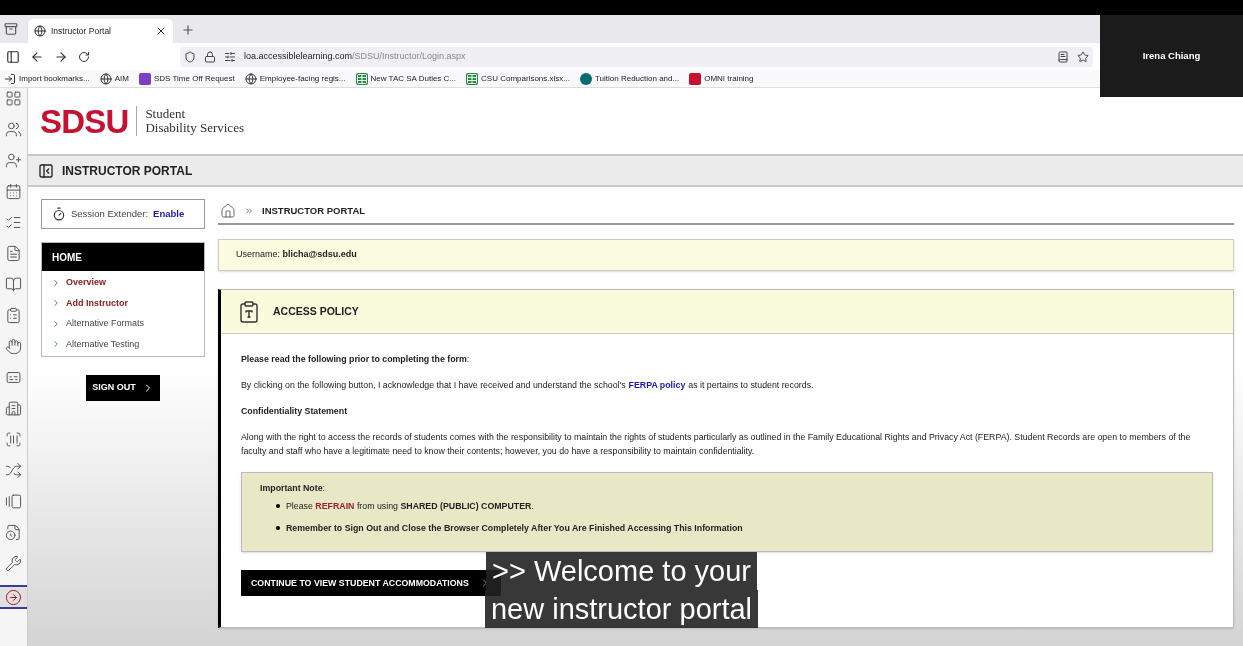 The height and width of the screenshot is (646, 1243). Describe the element at coordinates (13, 470) in the screenshot. I see `shuffle-icon` at that location.